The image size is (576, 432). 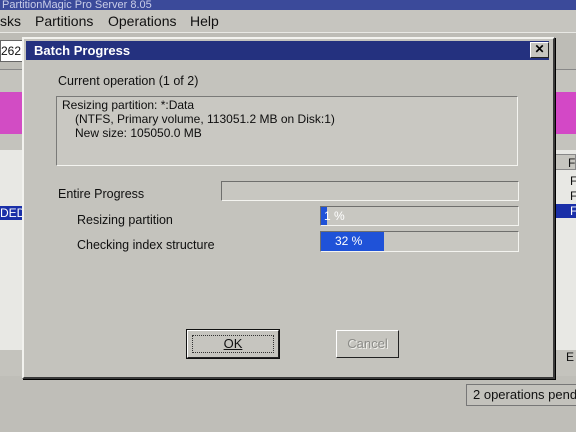 I want to click on operation-line-3: New size: 105050.0 MB, so click(x=138, y=133).